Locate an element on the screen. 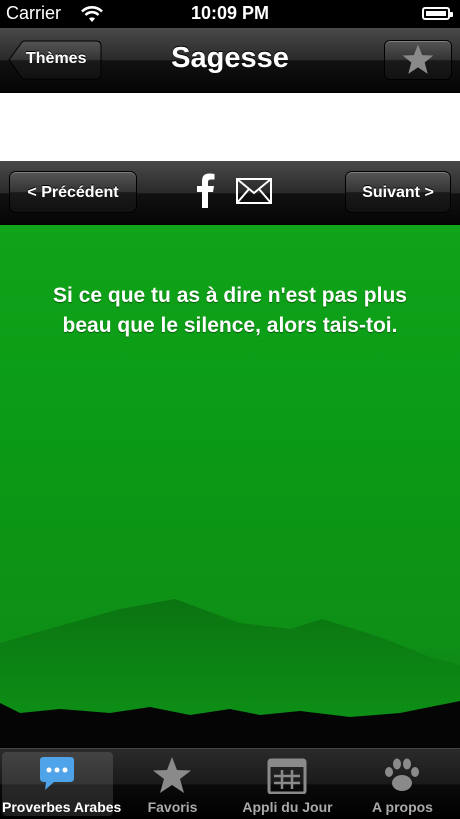 The image size is (460, 819). clock: 10:09 PM is located at coordinates (230, 13).